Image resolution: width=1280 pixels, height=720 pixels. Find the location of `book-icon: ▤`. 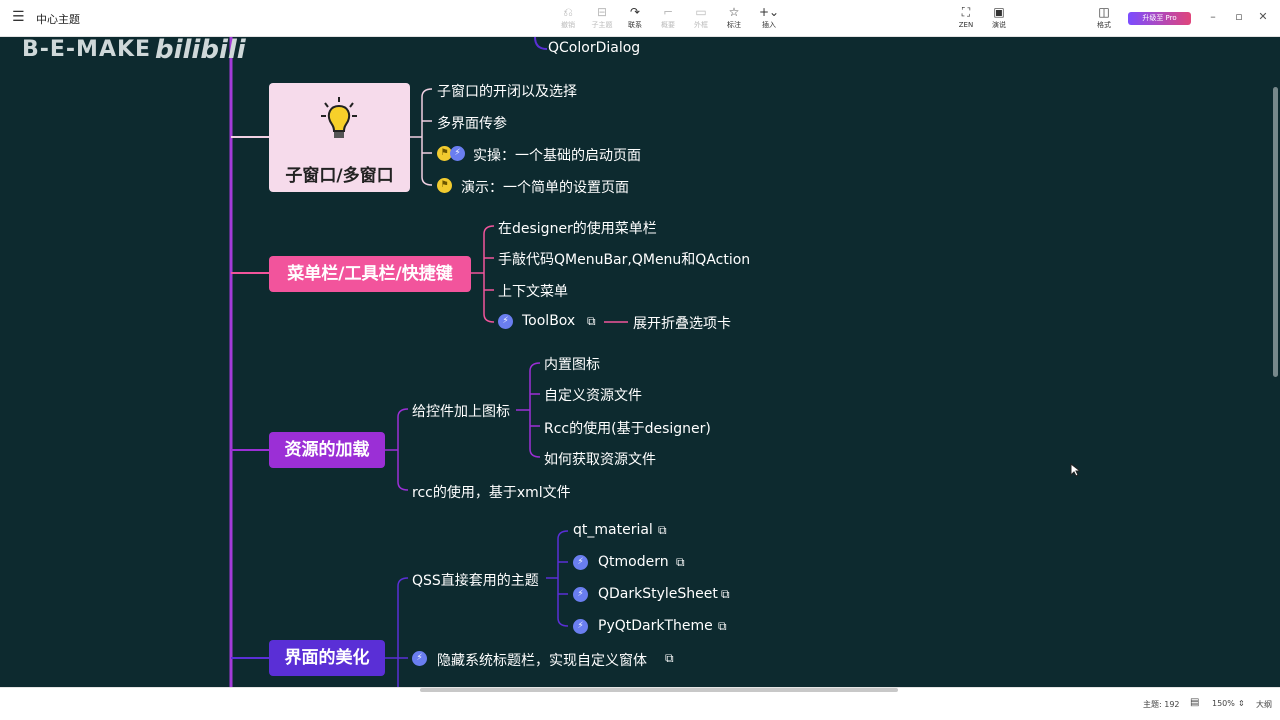

book-icon: ▤ is located at coordinates (1194, 702).